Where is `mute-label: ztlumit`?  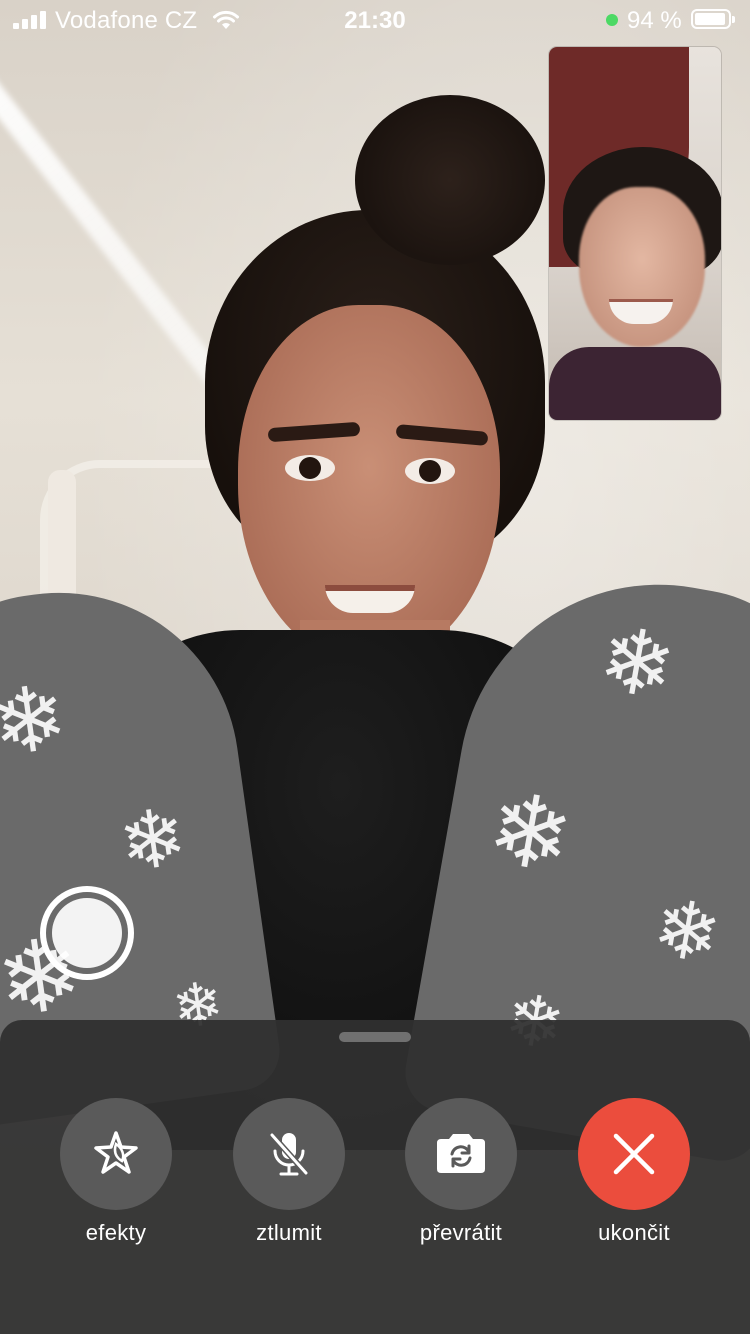
mute-label: ztlumit is located at coordinates (289, 1232).